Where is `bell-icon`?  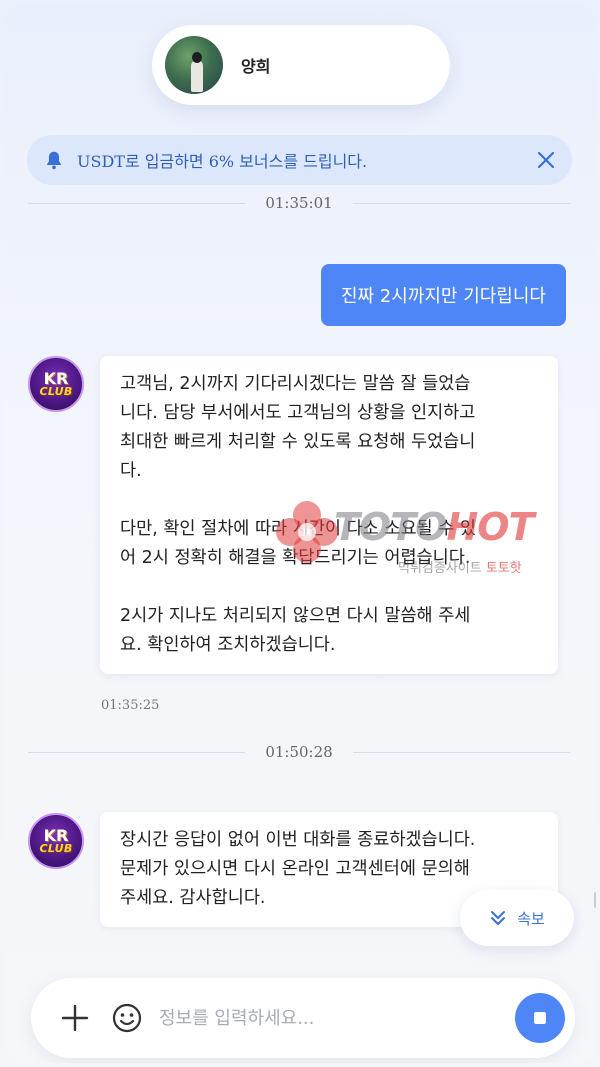
bell-icon is located at coordinates (54, 160).